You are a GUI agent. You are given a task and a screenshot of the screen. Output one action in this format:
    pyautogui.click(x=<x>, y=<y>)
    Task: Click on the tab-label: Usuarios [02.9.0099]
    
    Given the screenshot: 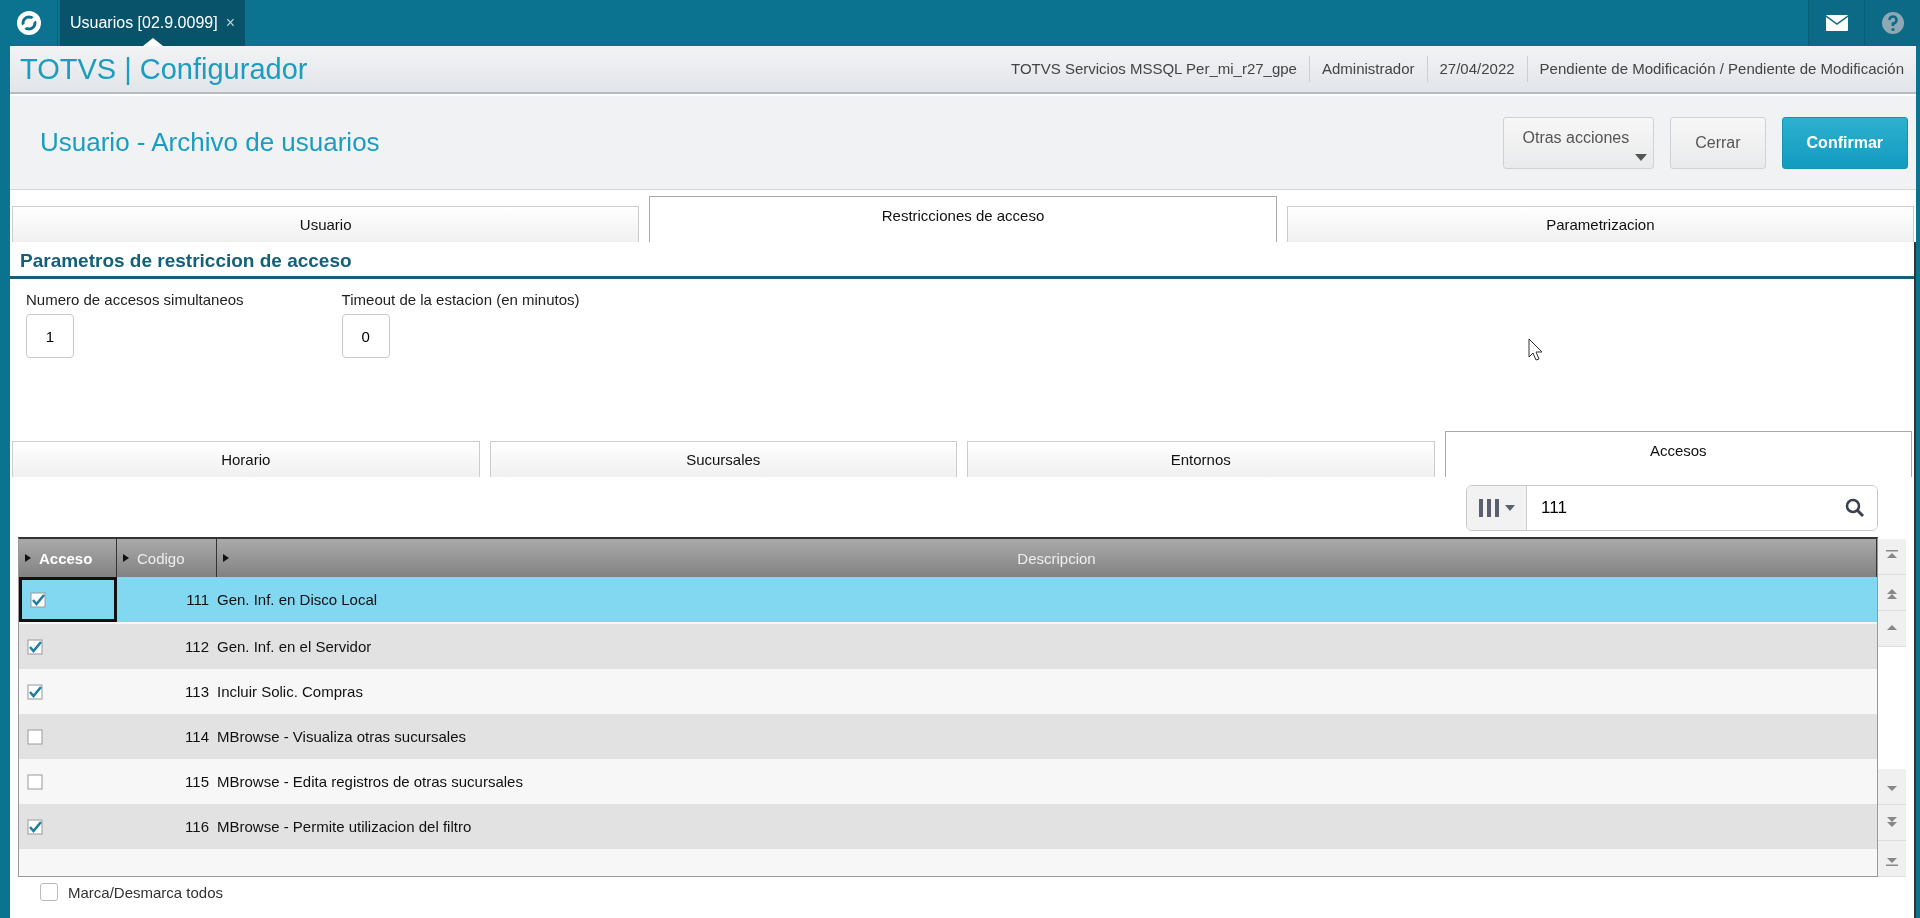 What is the action you would take?
    pyautogui.click(x=144, y=23)
    